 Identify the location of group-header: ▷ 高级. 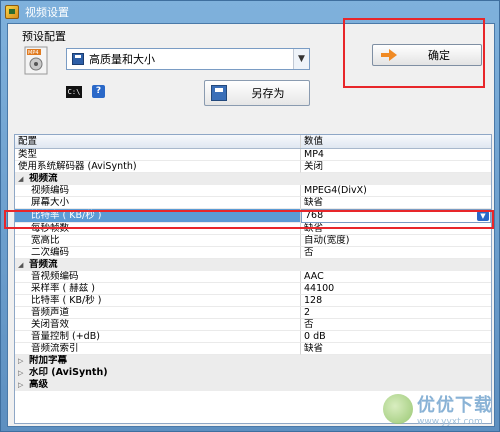
(253, 385).